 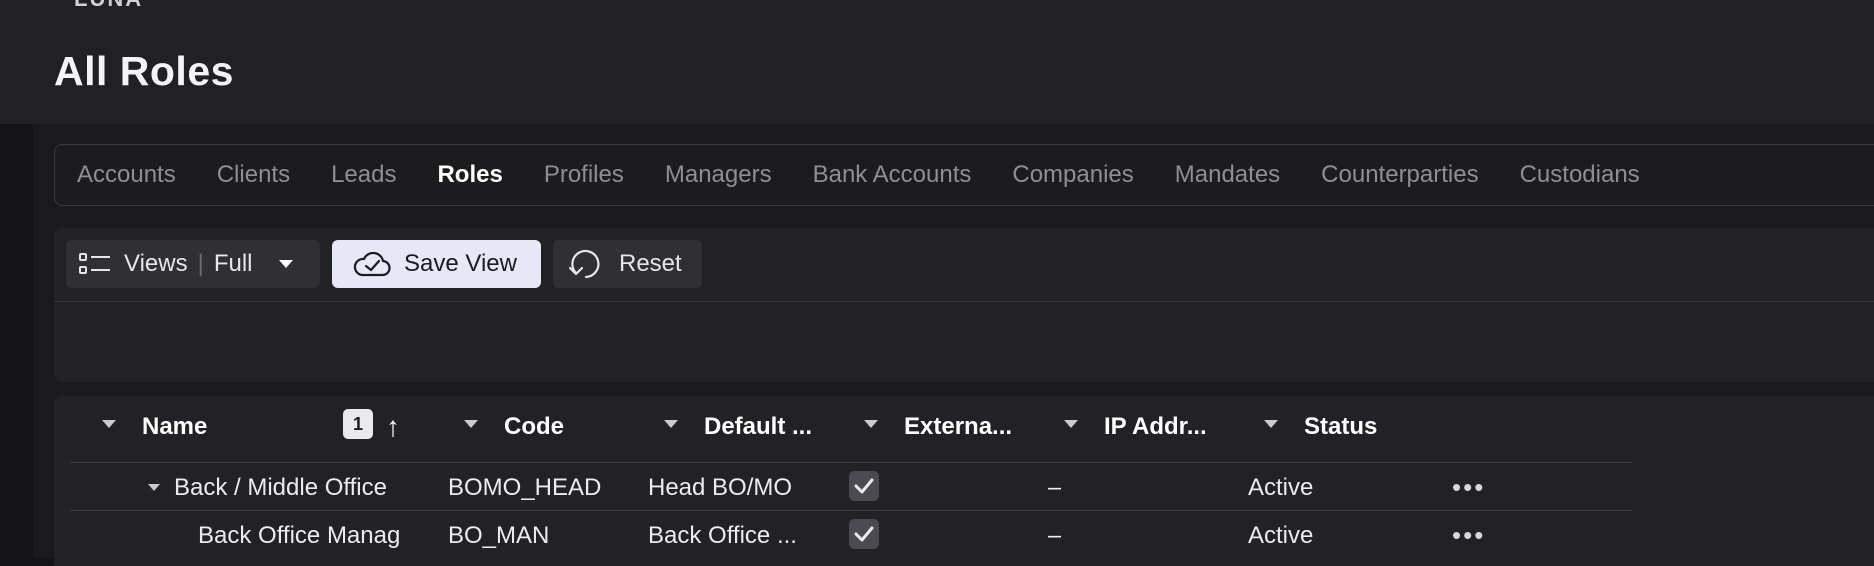 What do you see at coordinates (108, 6) in the screenshot?
I see `breadcrumb: LUNA` at bounding box center [108, 6].